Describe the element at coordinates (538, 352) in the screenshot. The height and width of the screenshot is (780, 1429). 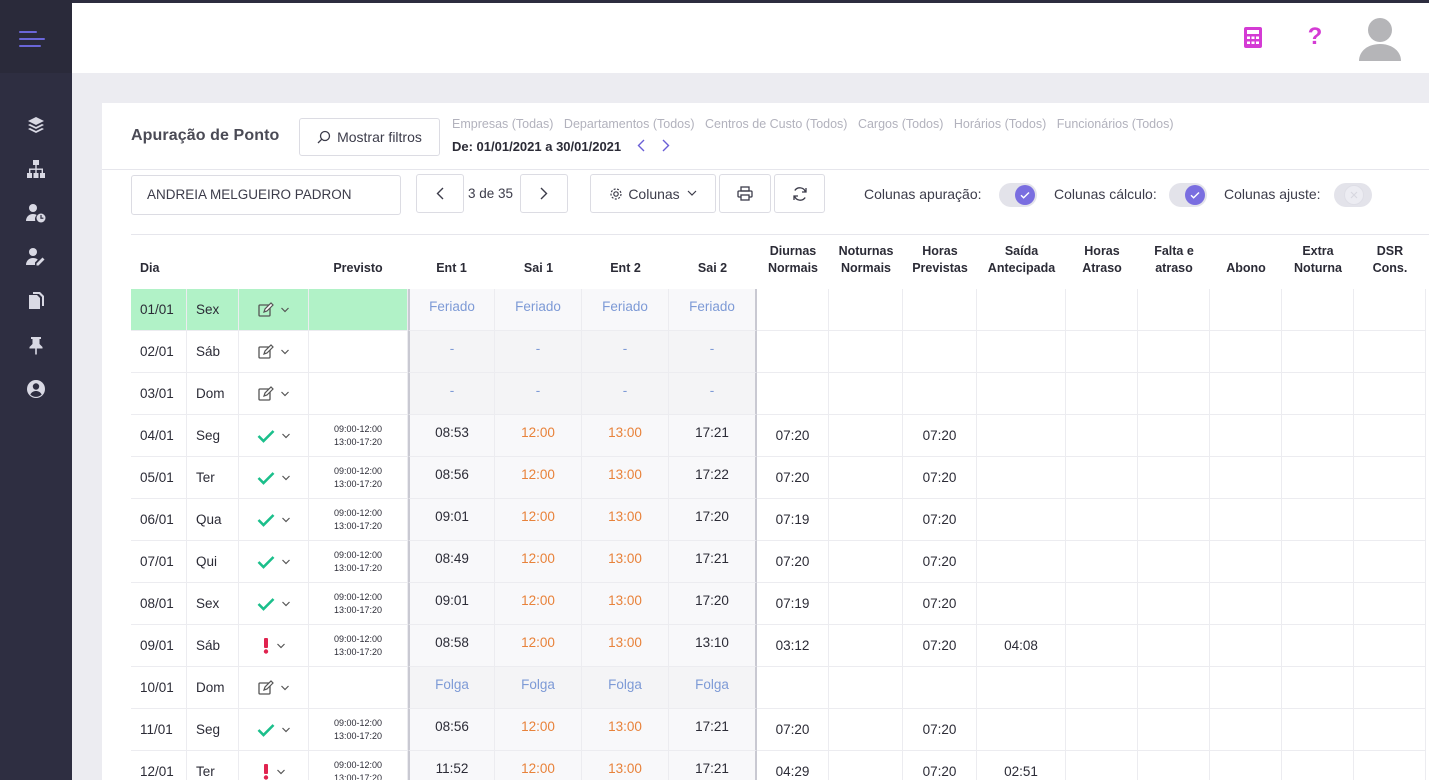
I see `cell-sai1: -` at that location.